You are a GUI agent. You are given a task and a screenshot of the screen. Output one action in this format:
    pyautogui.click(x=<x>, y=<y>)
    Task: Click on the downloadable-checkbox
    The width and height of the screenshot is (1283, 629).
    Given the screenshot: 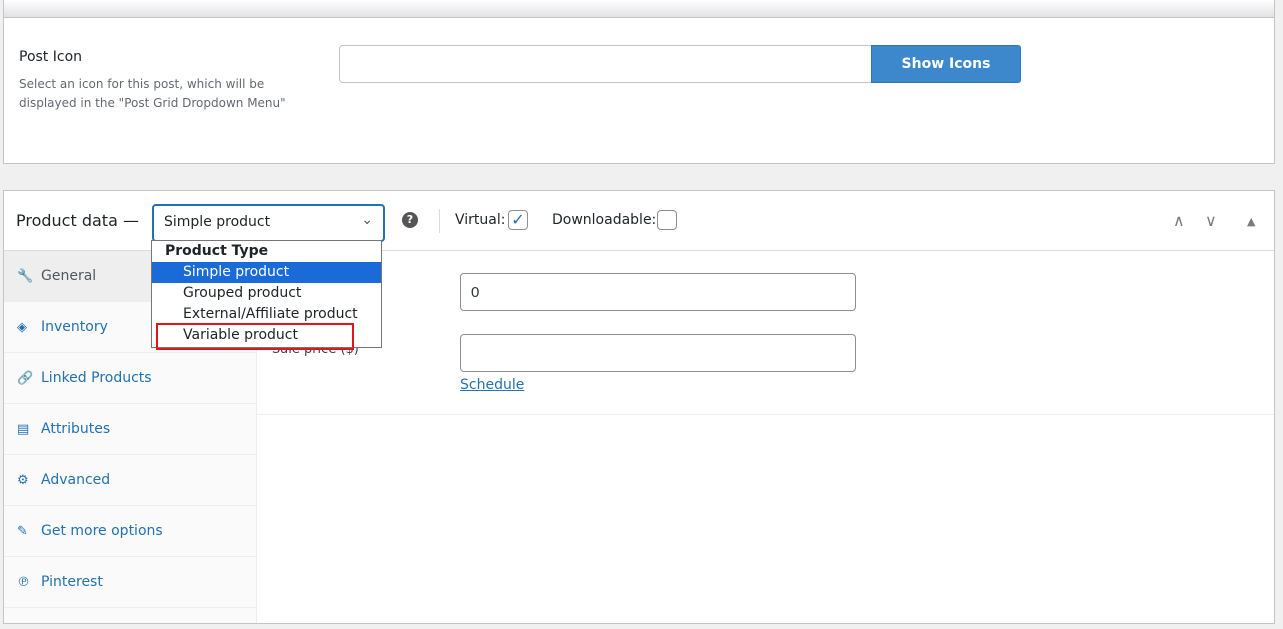 What is the action you would take?
    pyautogui.click(x=667, y=220)
    